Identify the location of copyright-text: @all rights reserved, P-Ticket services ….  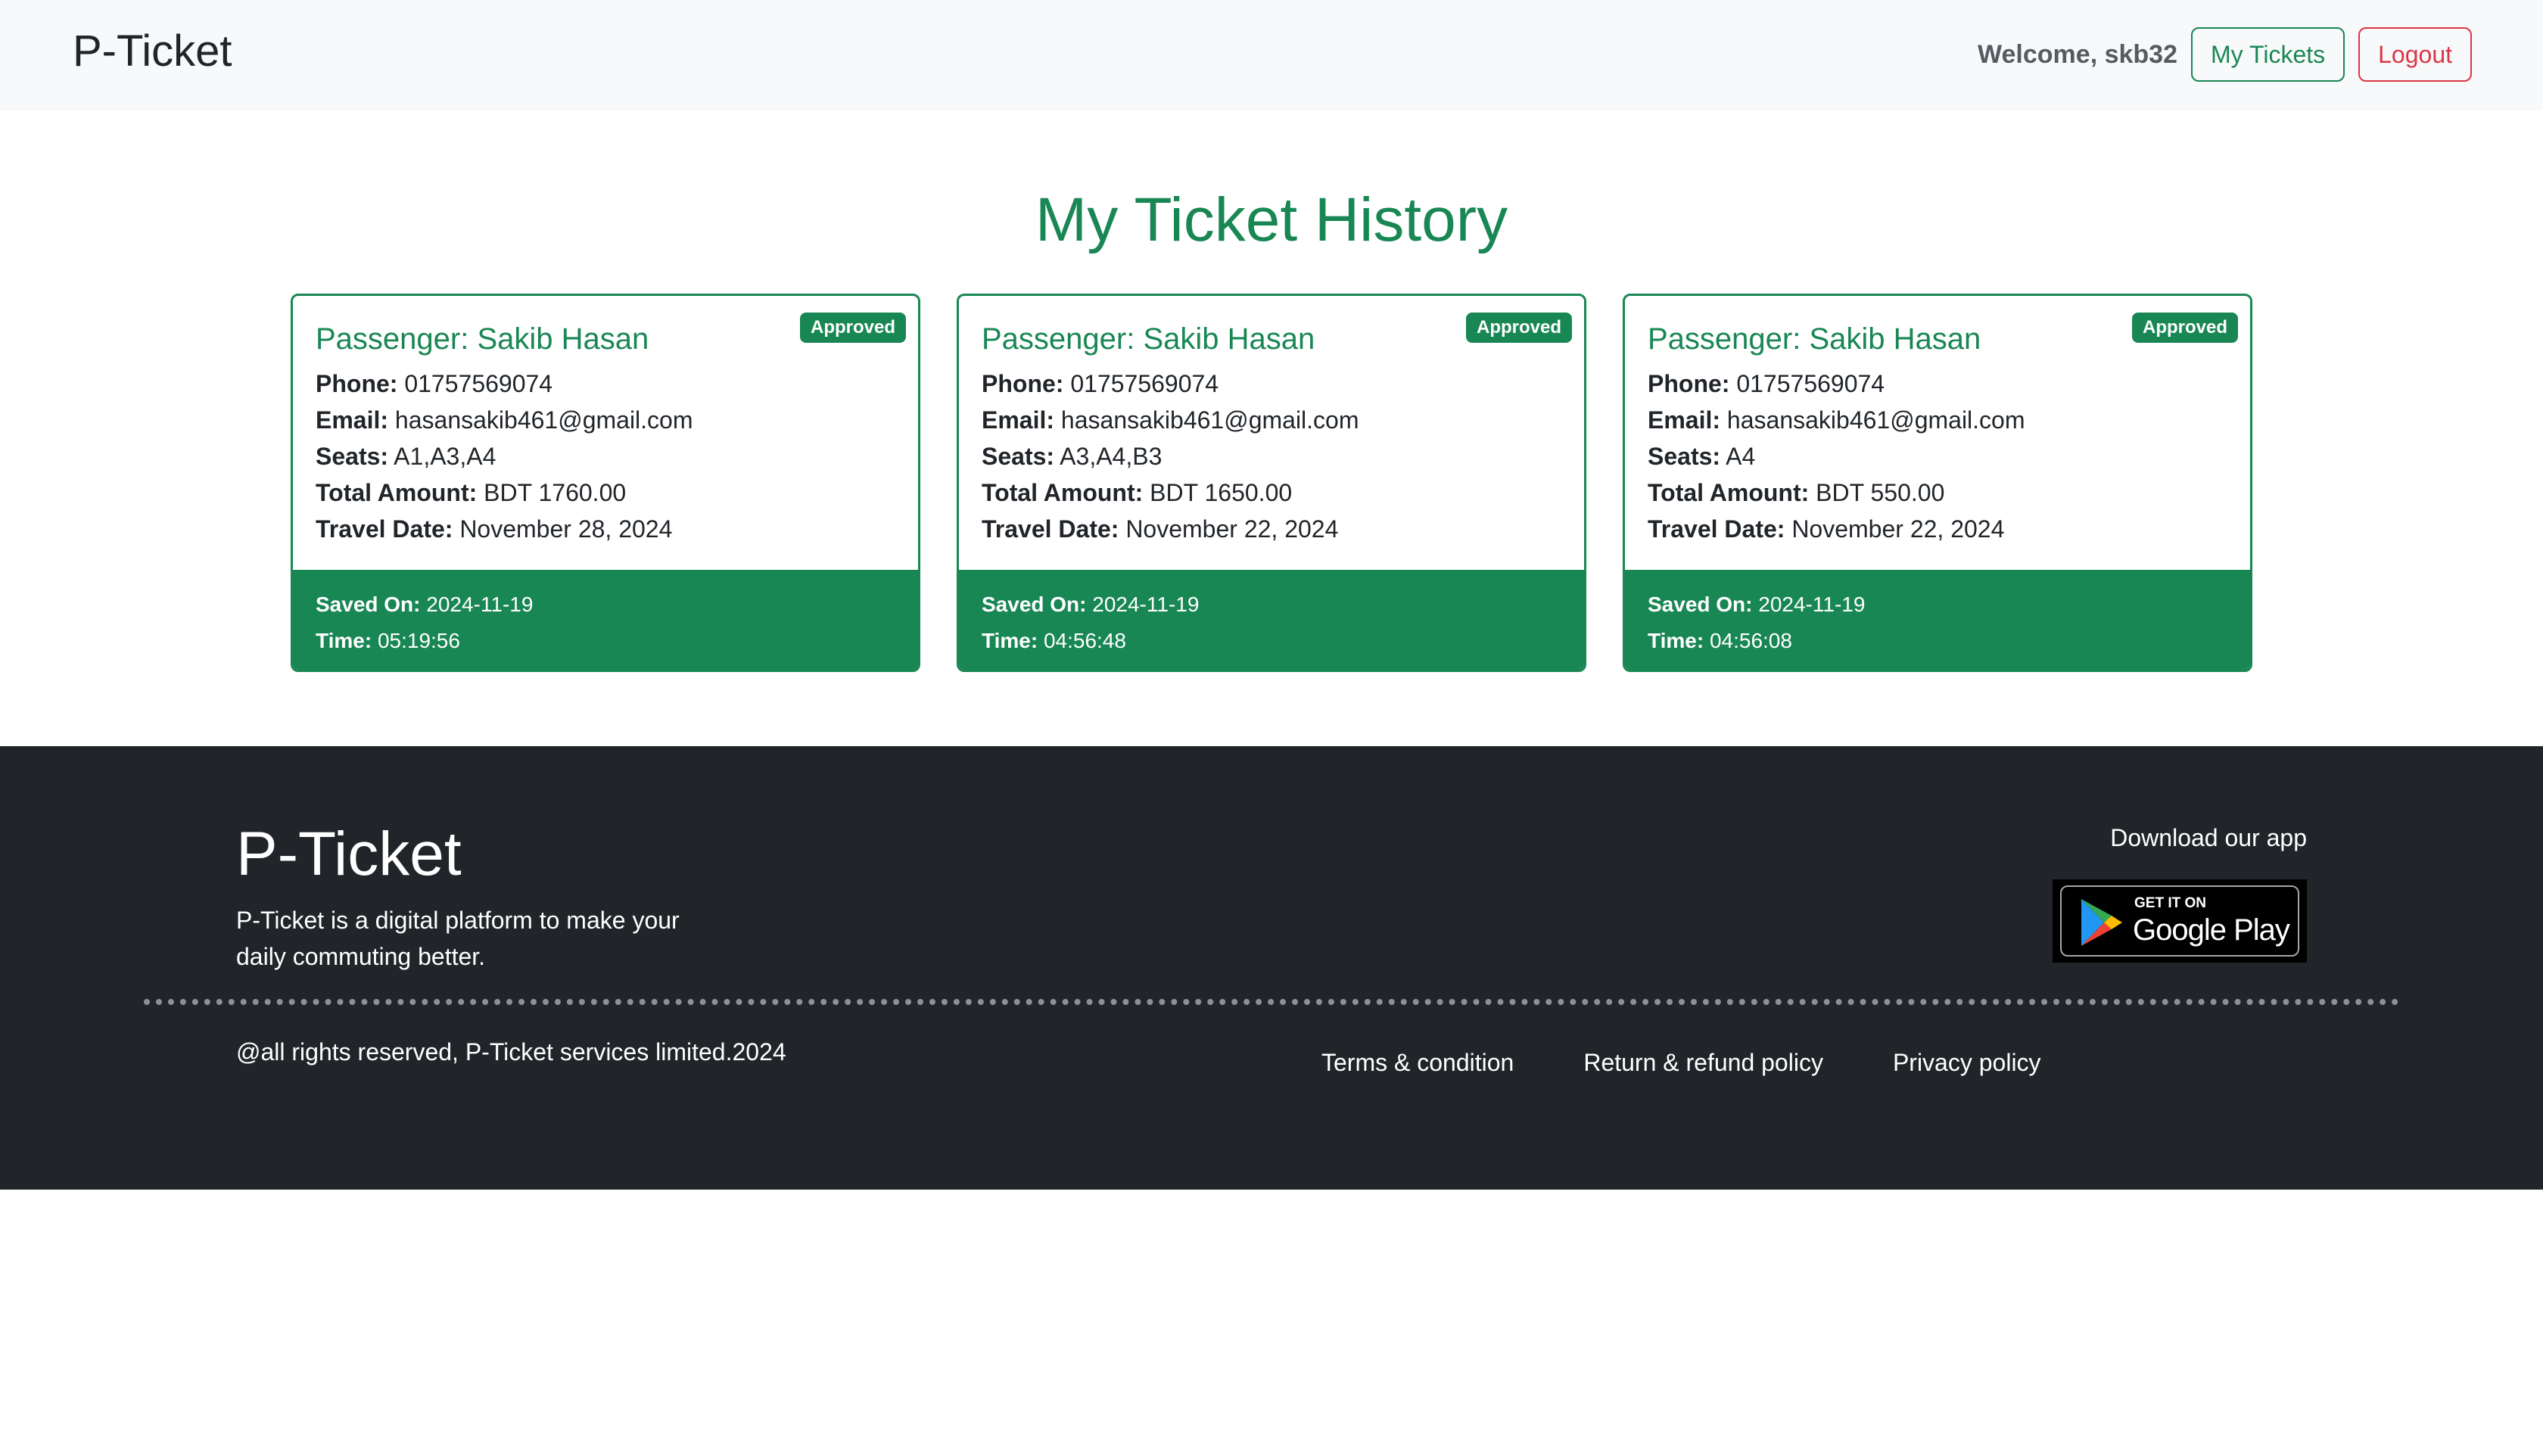
(511, 1052).